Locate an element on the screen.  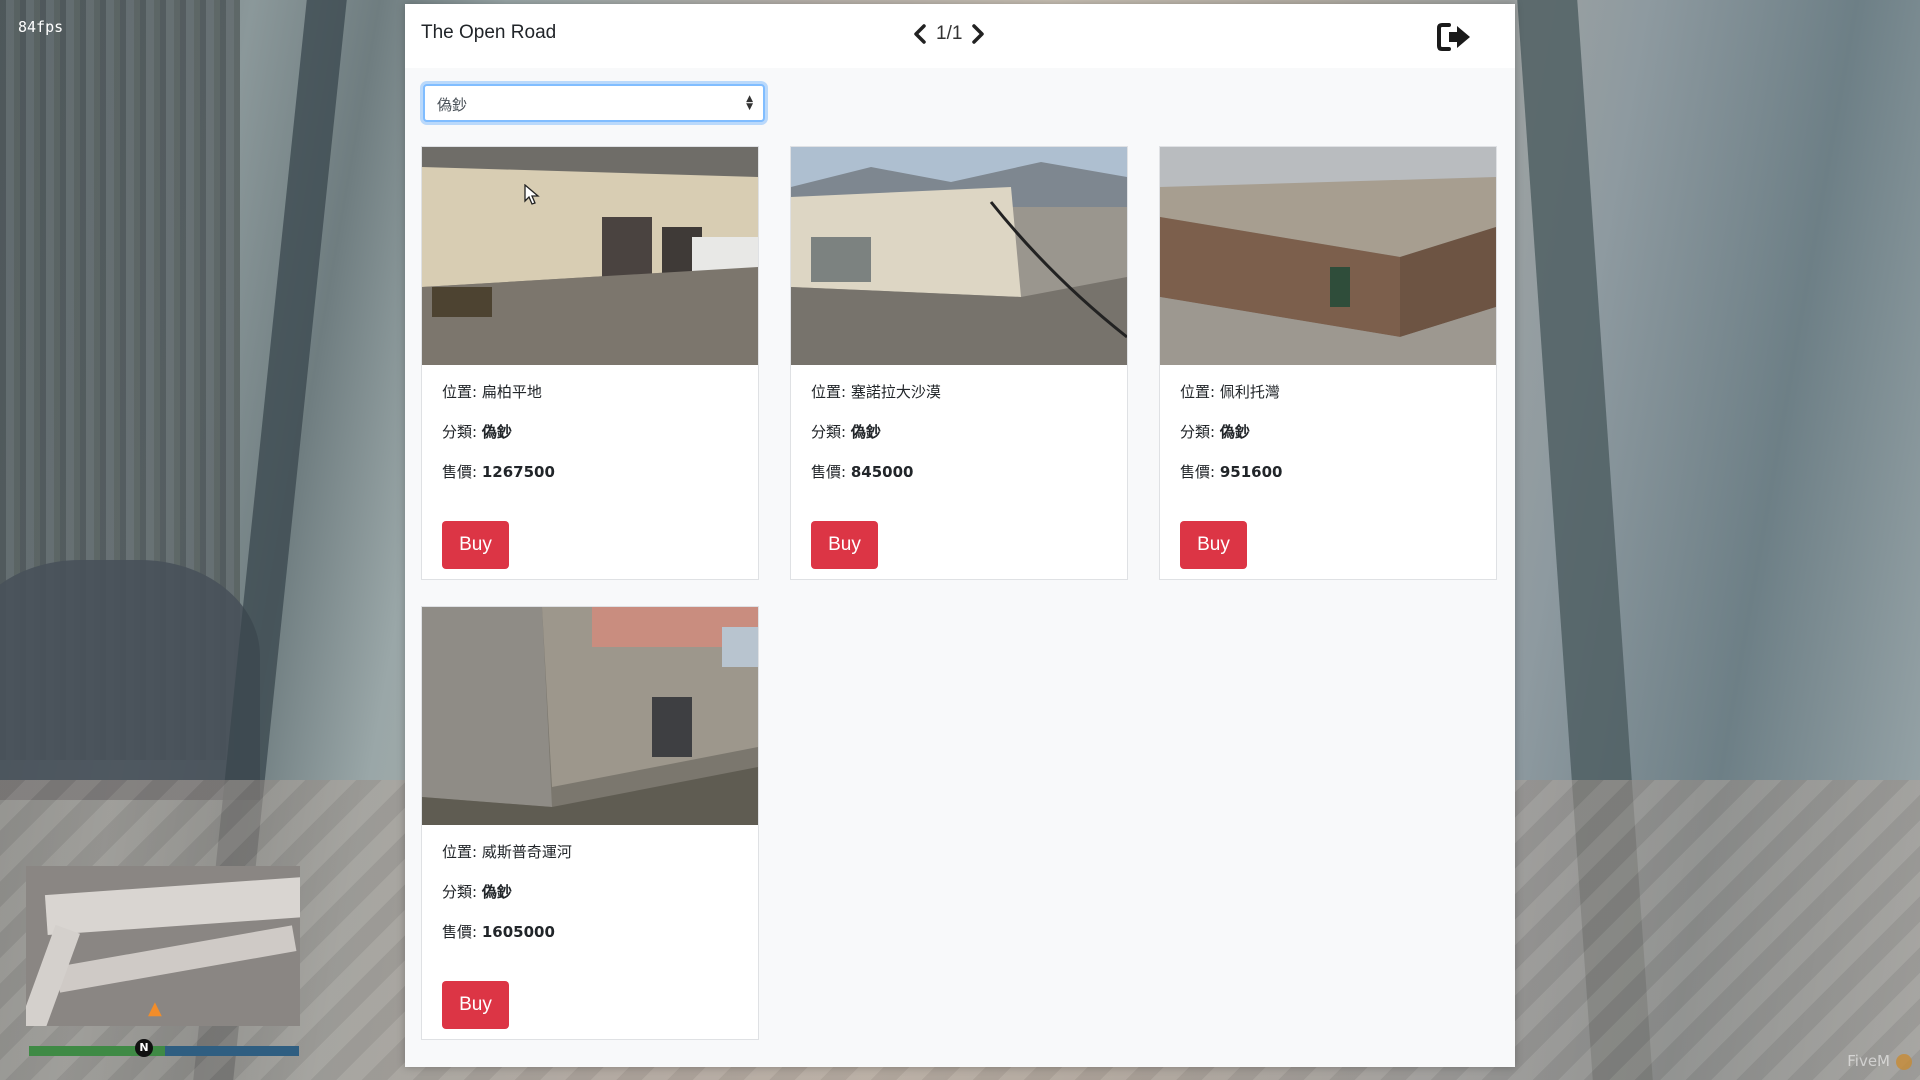
exit-button is located at coordinates (1455, 37).